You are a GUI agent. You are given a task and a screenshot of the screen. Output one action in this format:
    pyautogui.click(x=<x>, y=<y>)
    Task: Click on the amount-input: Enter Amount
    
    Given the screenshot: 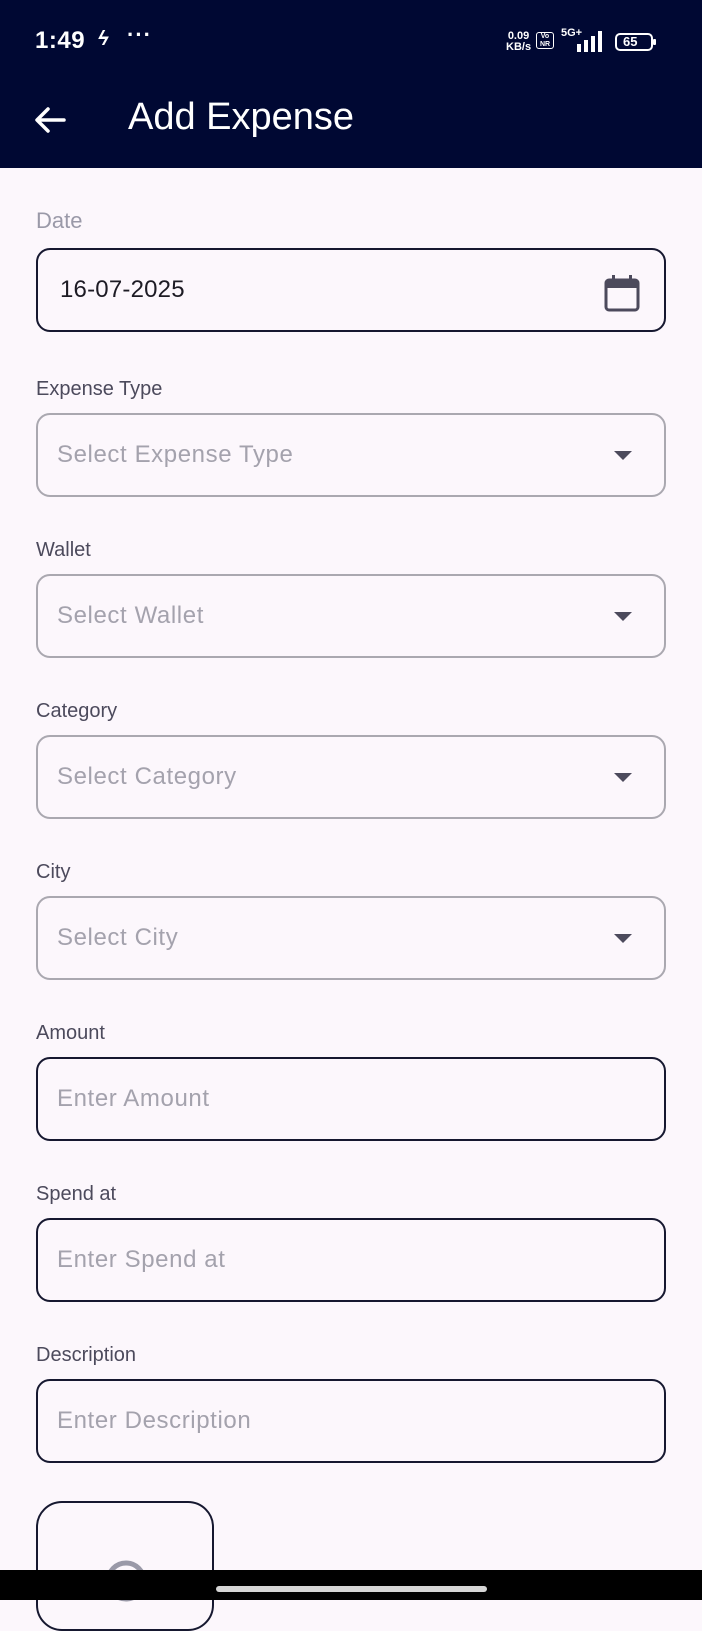 What is the action you would take?
    pyautogui.click(x=351, y=1099)
    